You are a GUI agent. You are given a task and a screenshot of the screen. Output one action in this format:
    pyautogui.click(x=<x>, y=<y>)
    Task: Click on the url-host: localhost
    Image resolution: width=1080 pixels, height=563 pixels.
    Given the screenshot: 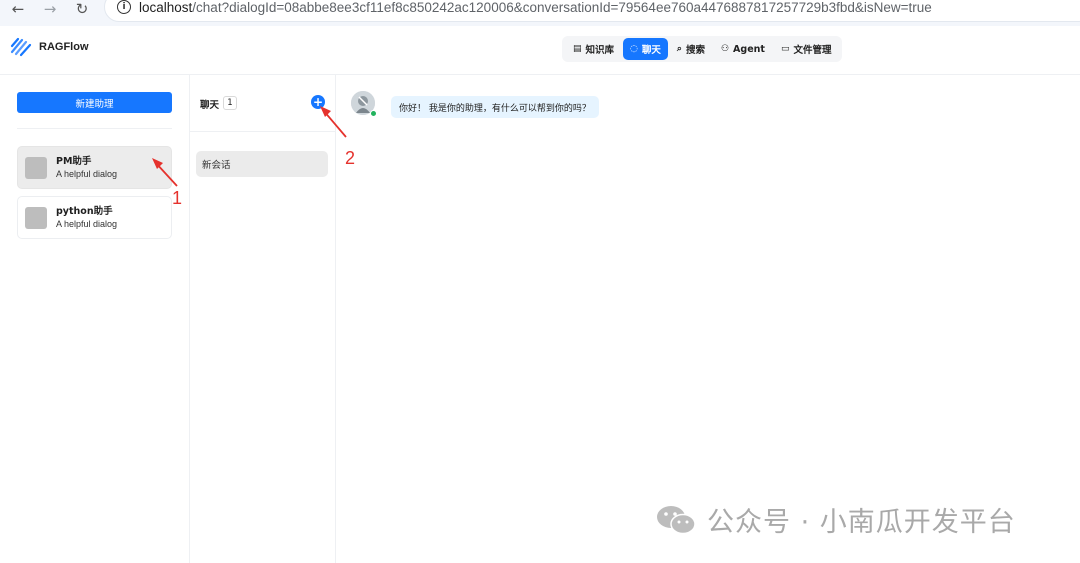 What is the action you would take?
    pyautogui.click(x=166, y=7)
    